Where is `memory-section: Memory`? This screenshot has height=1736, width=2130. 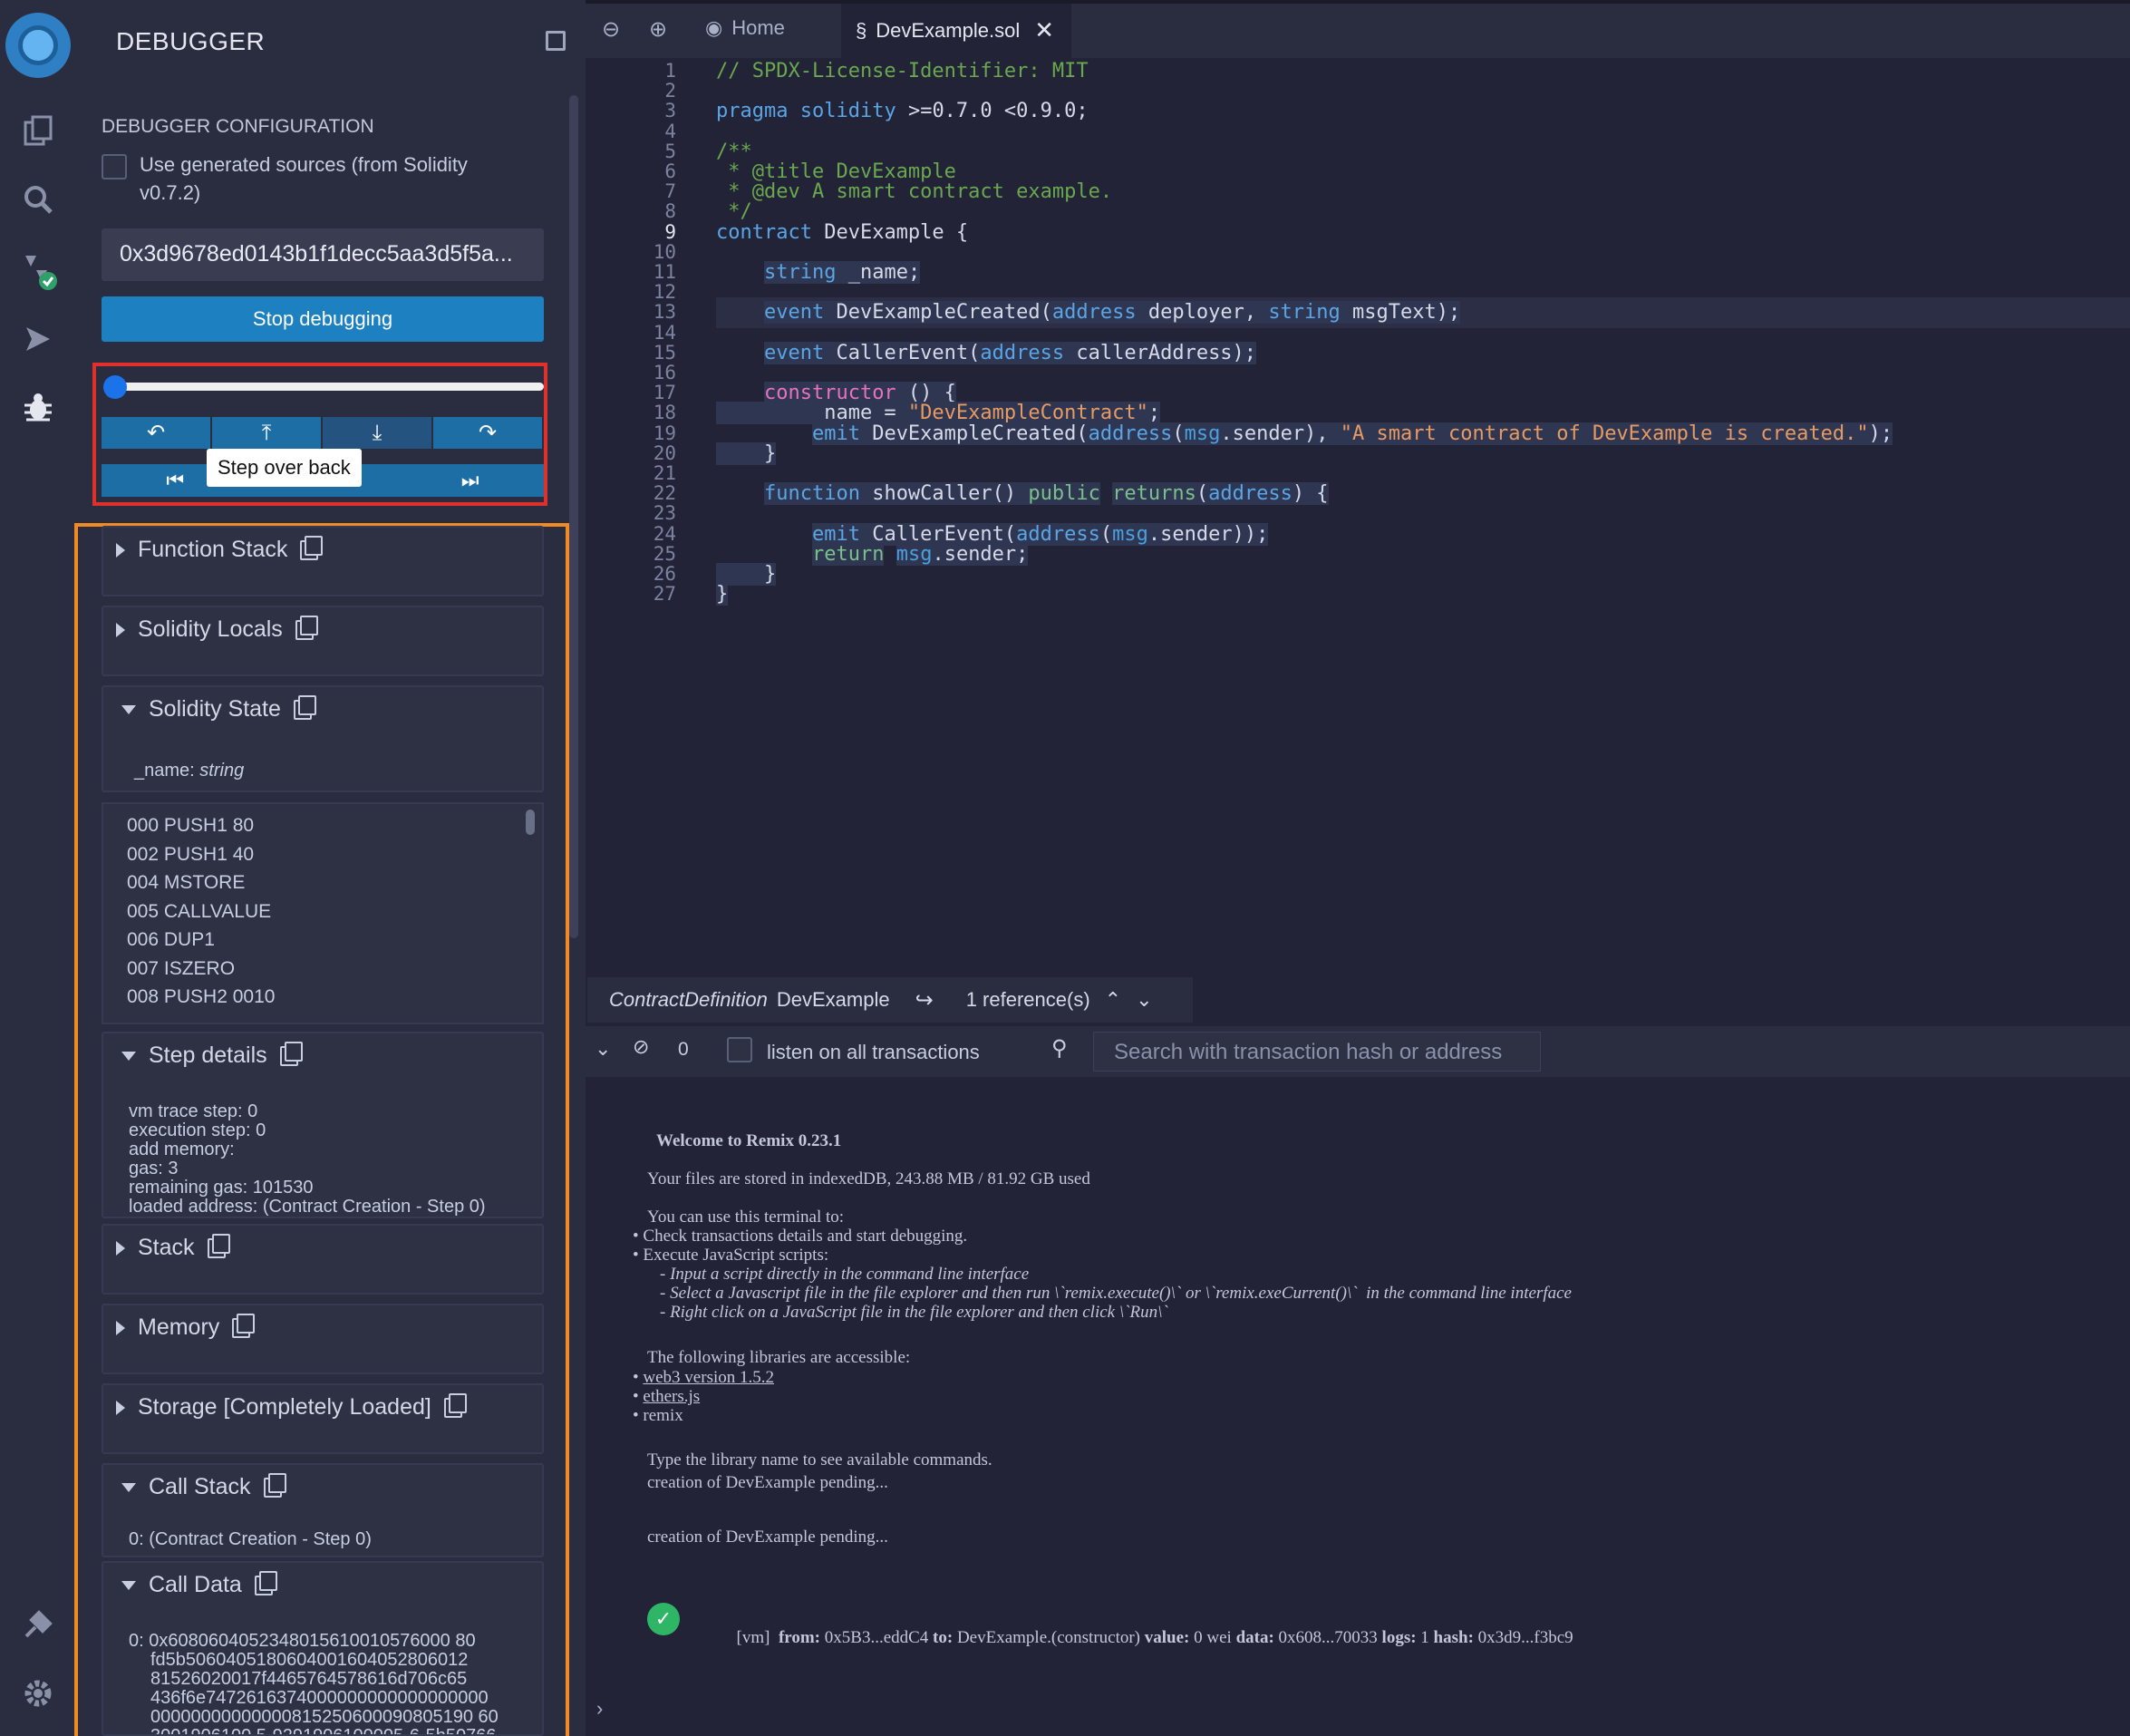 memory-section: Memory is located at coordinates (323, 1339).